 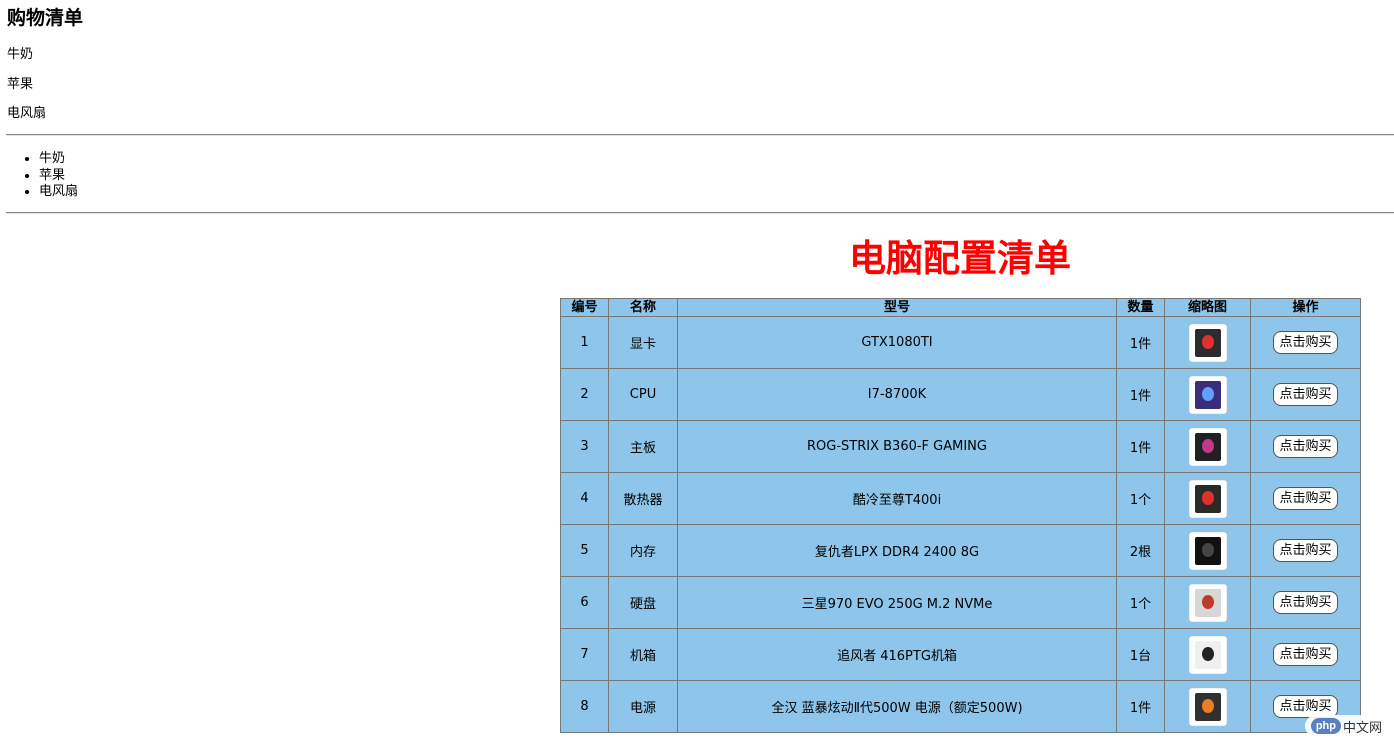 I want to click on list-item: 牛奶, so click(x=58, y=159).